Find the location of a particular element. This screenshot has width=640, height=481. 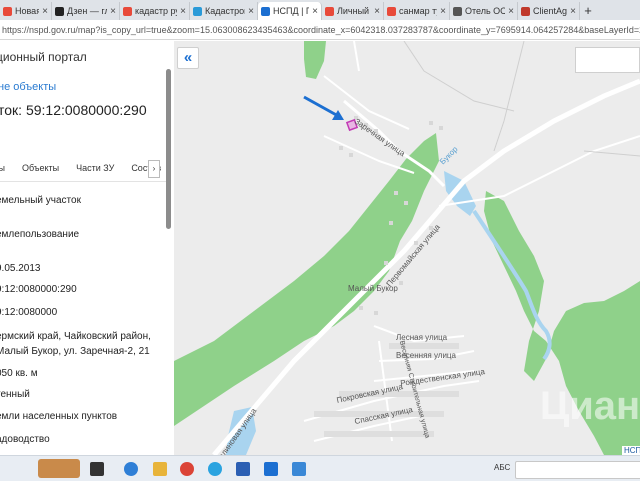

watermark-logo: Циан is located at coordinates (590, 406).